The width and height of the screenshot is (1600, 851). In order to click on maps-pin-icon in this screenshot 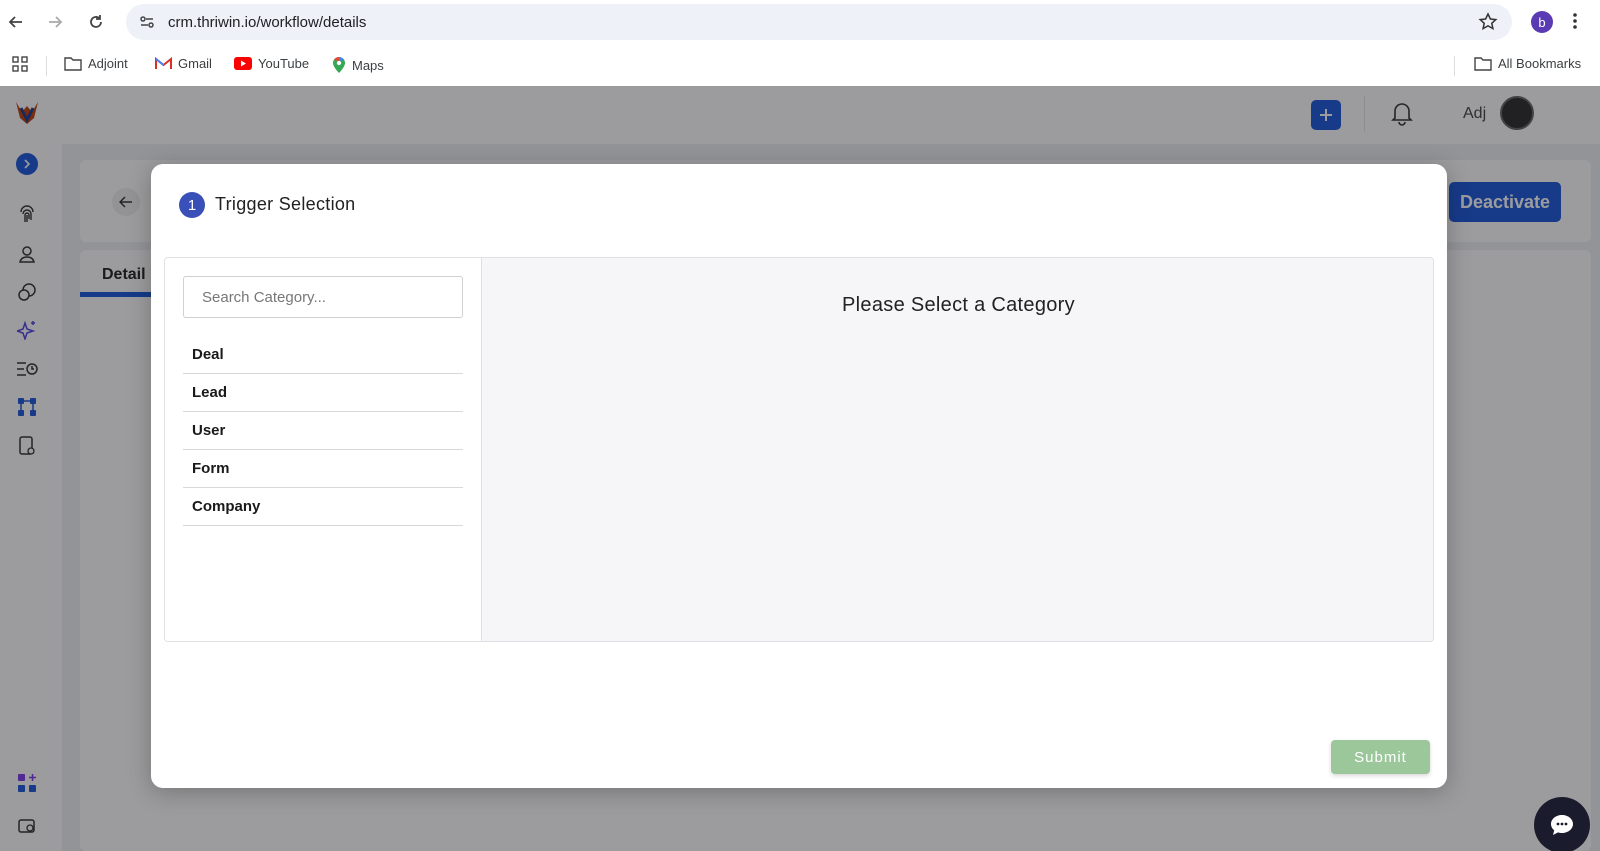, I will do `click(339, 65)`.